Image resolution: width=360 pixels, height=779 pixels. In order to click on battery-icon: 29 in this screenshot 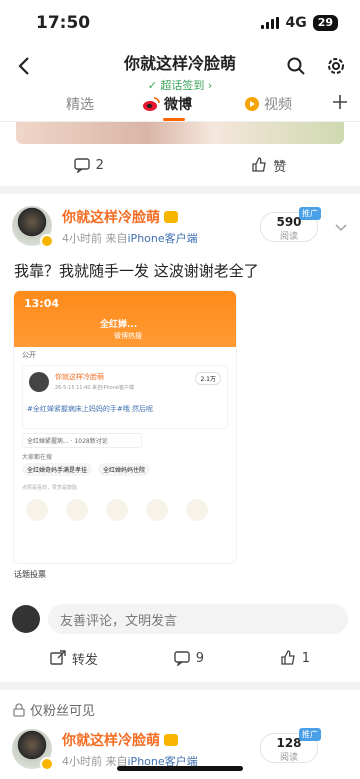, I will do `click(325, 23)`.